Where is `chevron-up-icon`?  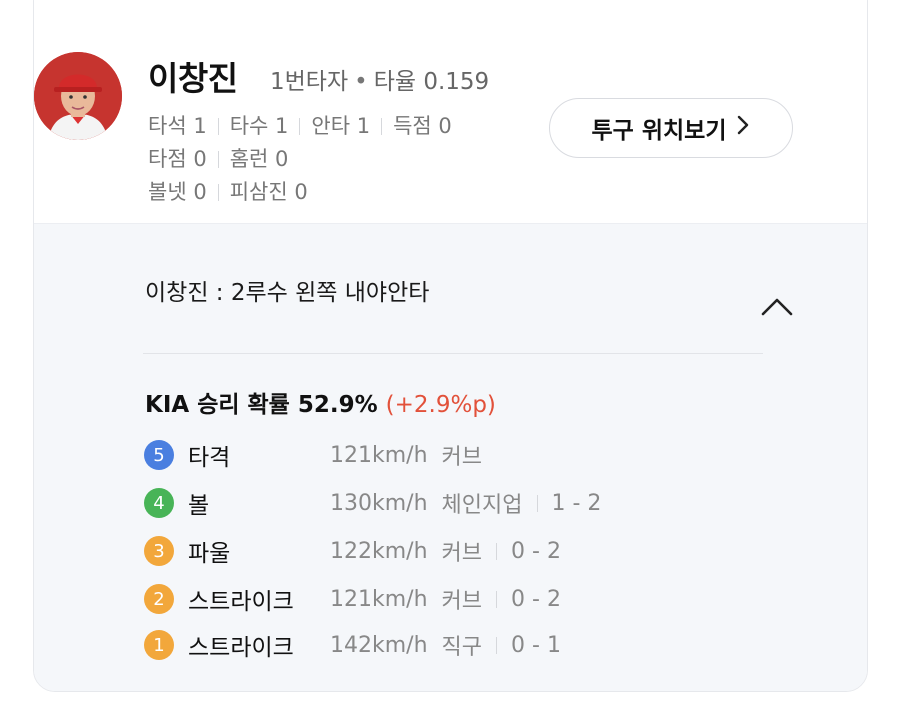 chevron-up-icon is located at coordinates (777, 307).